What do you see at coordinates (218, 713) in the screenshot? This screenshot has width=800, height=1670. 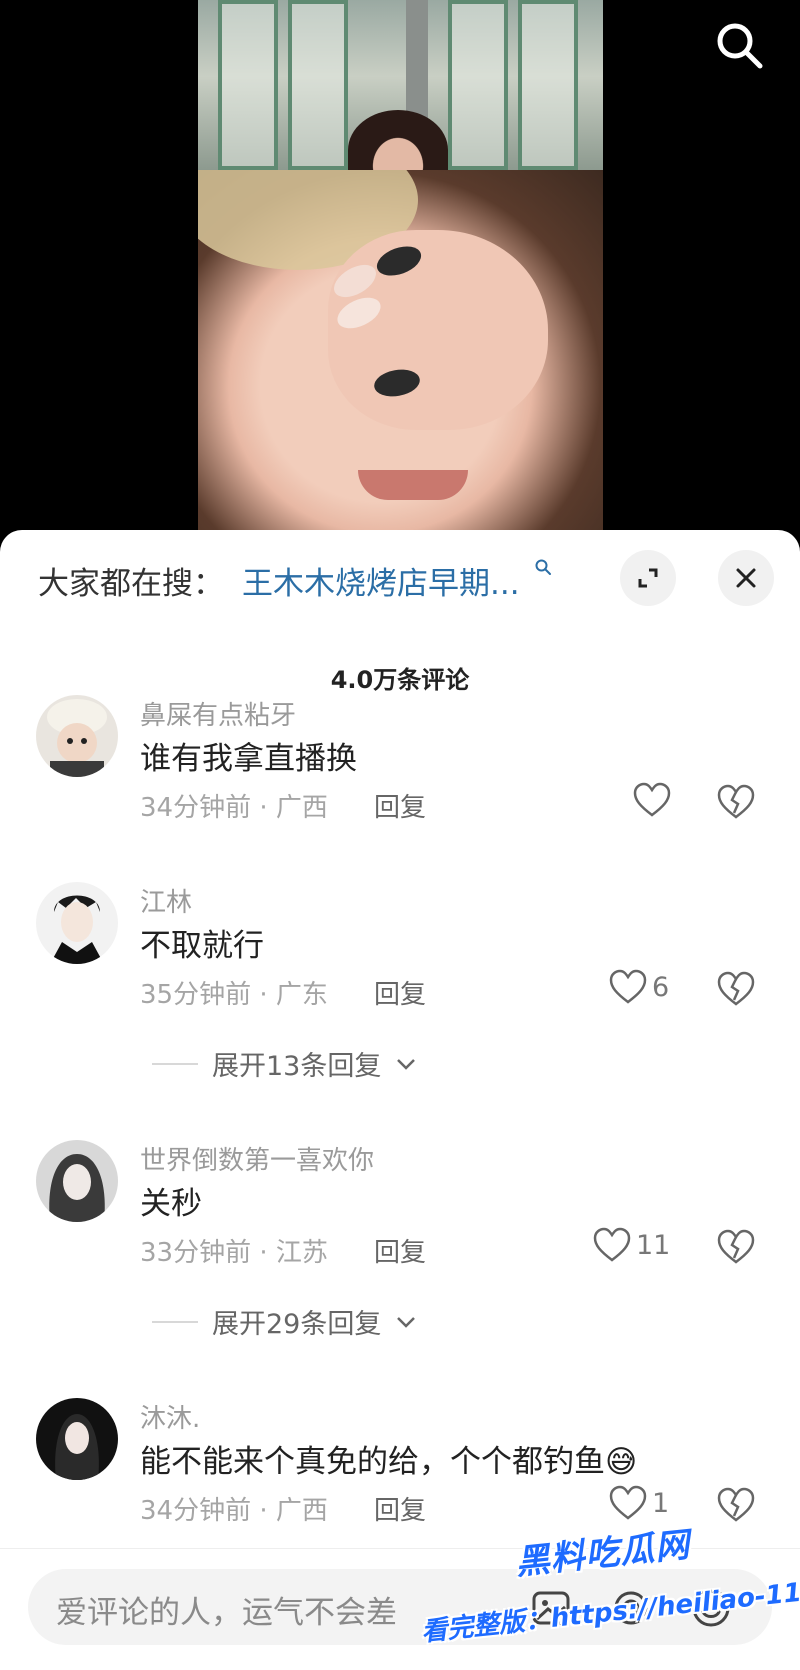 I see `comment-username: 鼻屎有点粘牙` at bounding box center [218, 713].